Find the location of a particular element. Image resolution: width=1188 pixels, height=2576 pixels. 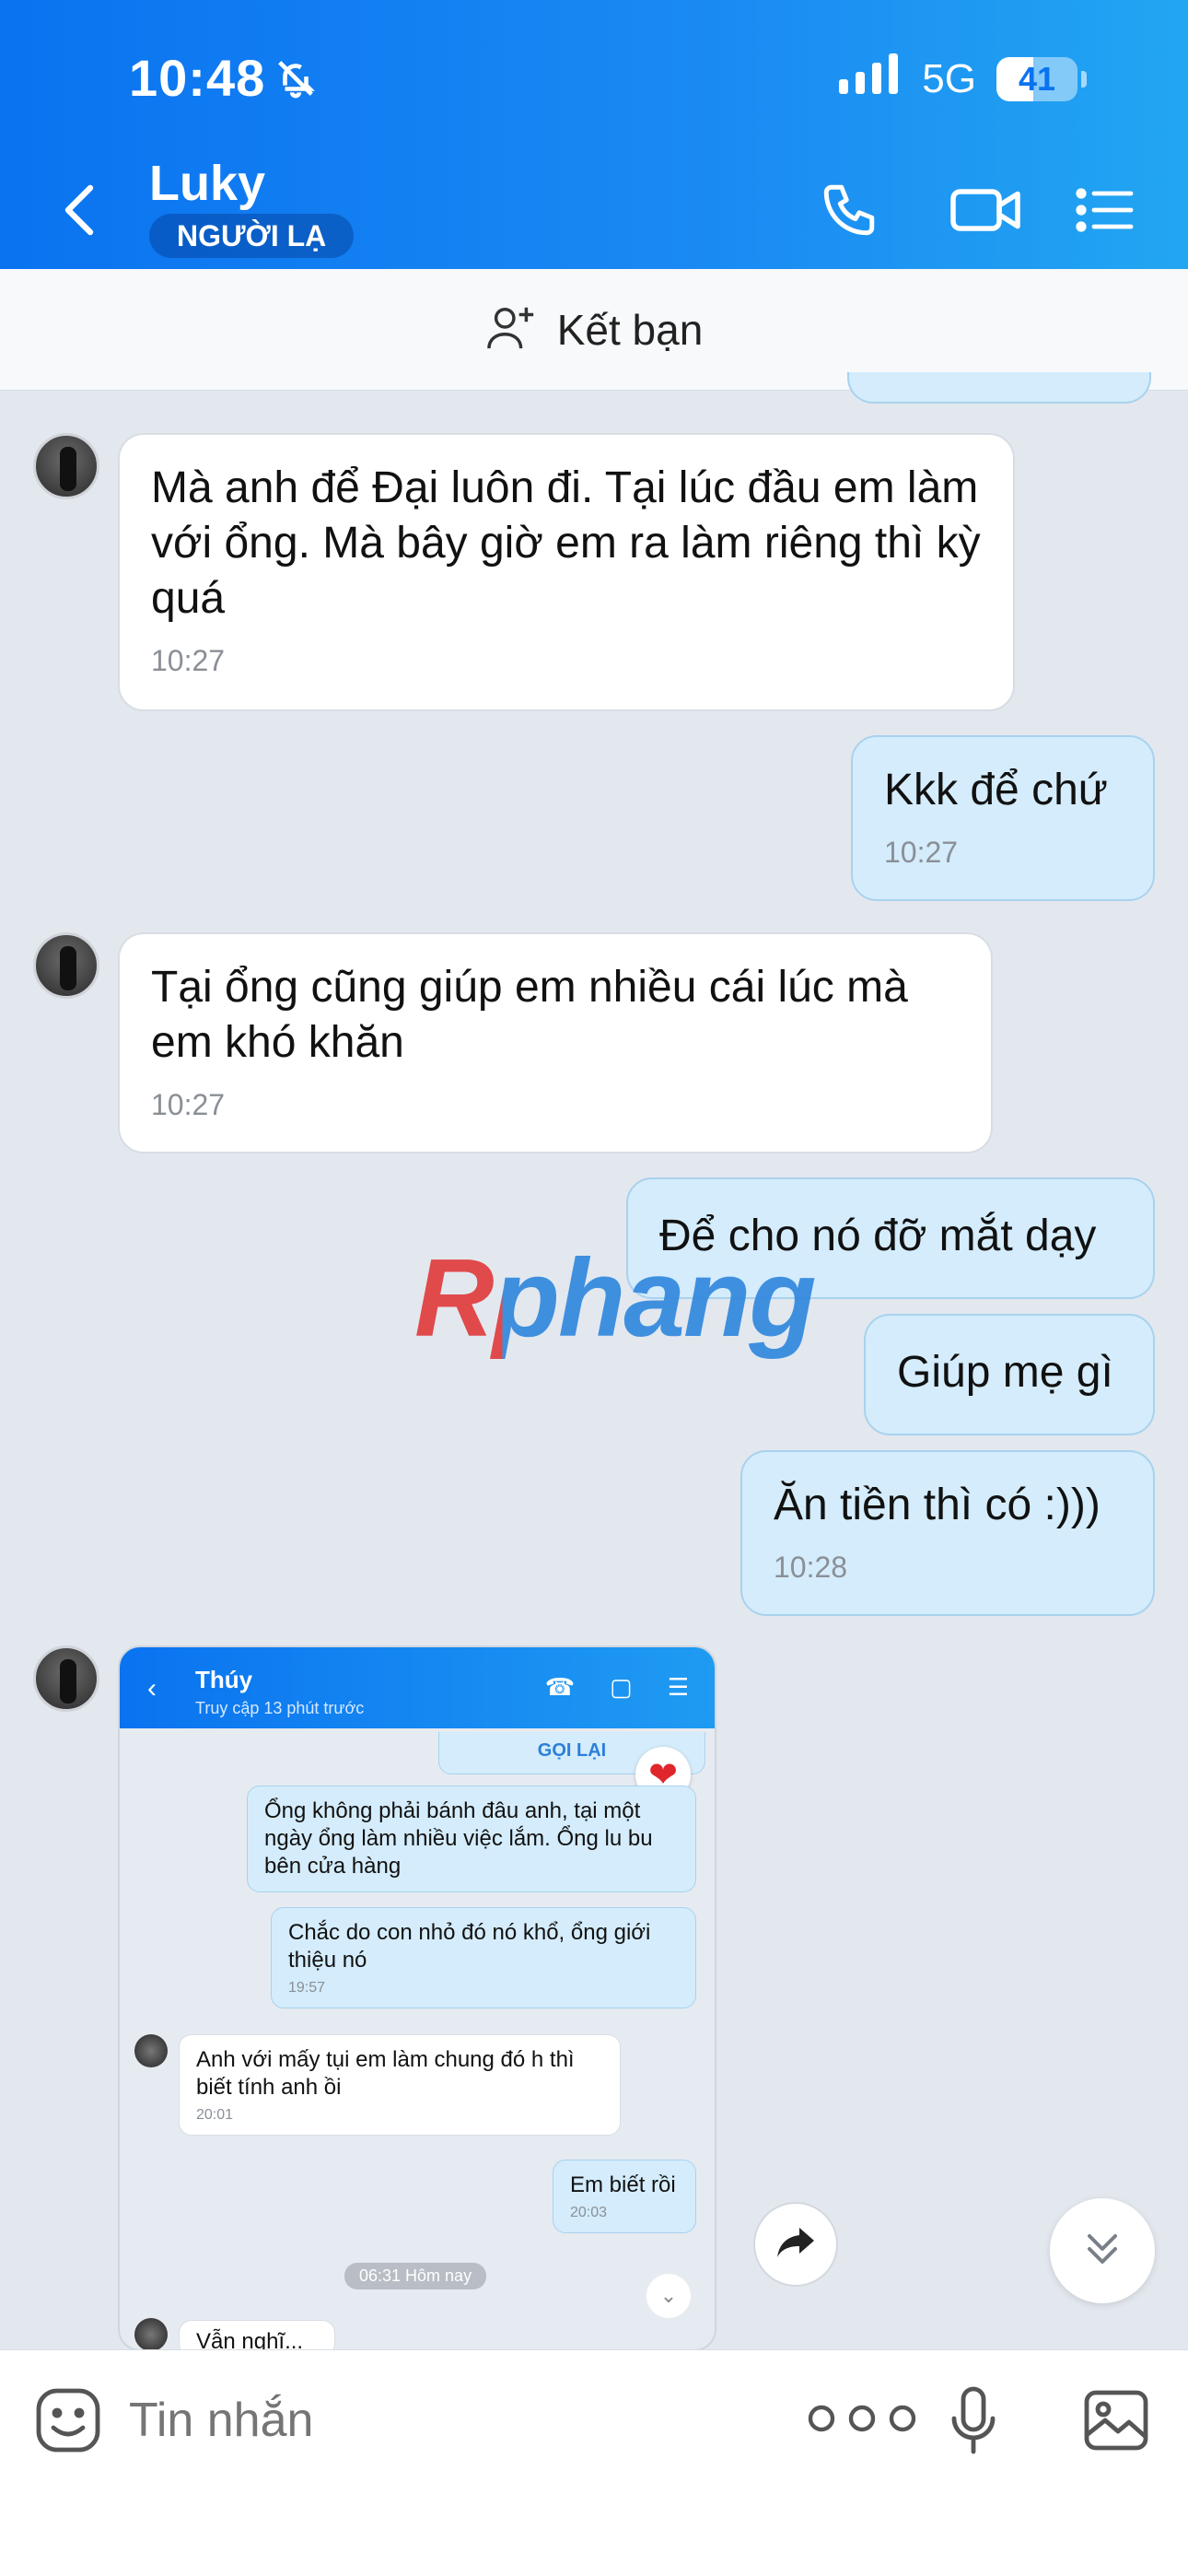

image-message-time: 20:03 is located at coordinates (589, 2213).